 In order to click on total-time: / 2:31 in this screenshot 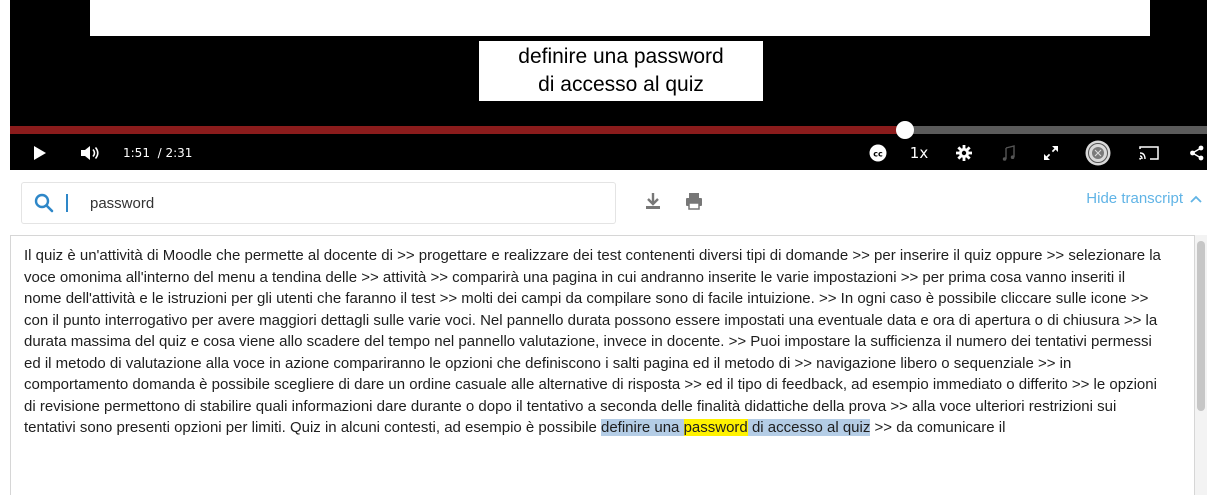, I will do `click(175, 153)`.